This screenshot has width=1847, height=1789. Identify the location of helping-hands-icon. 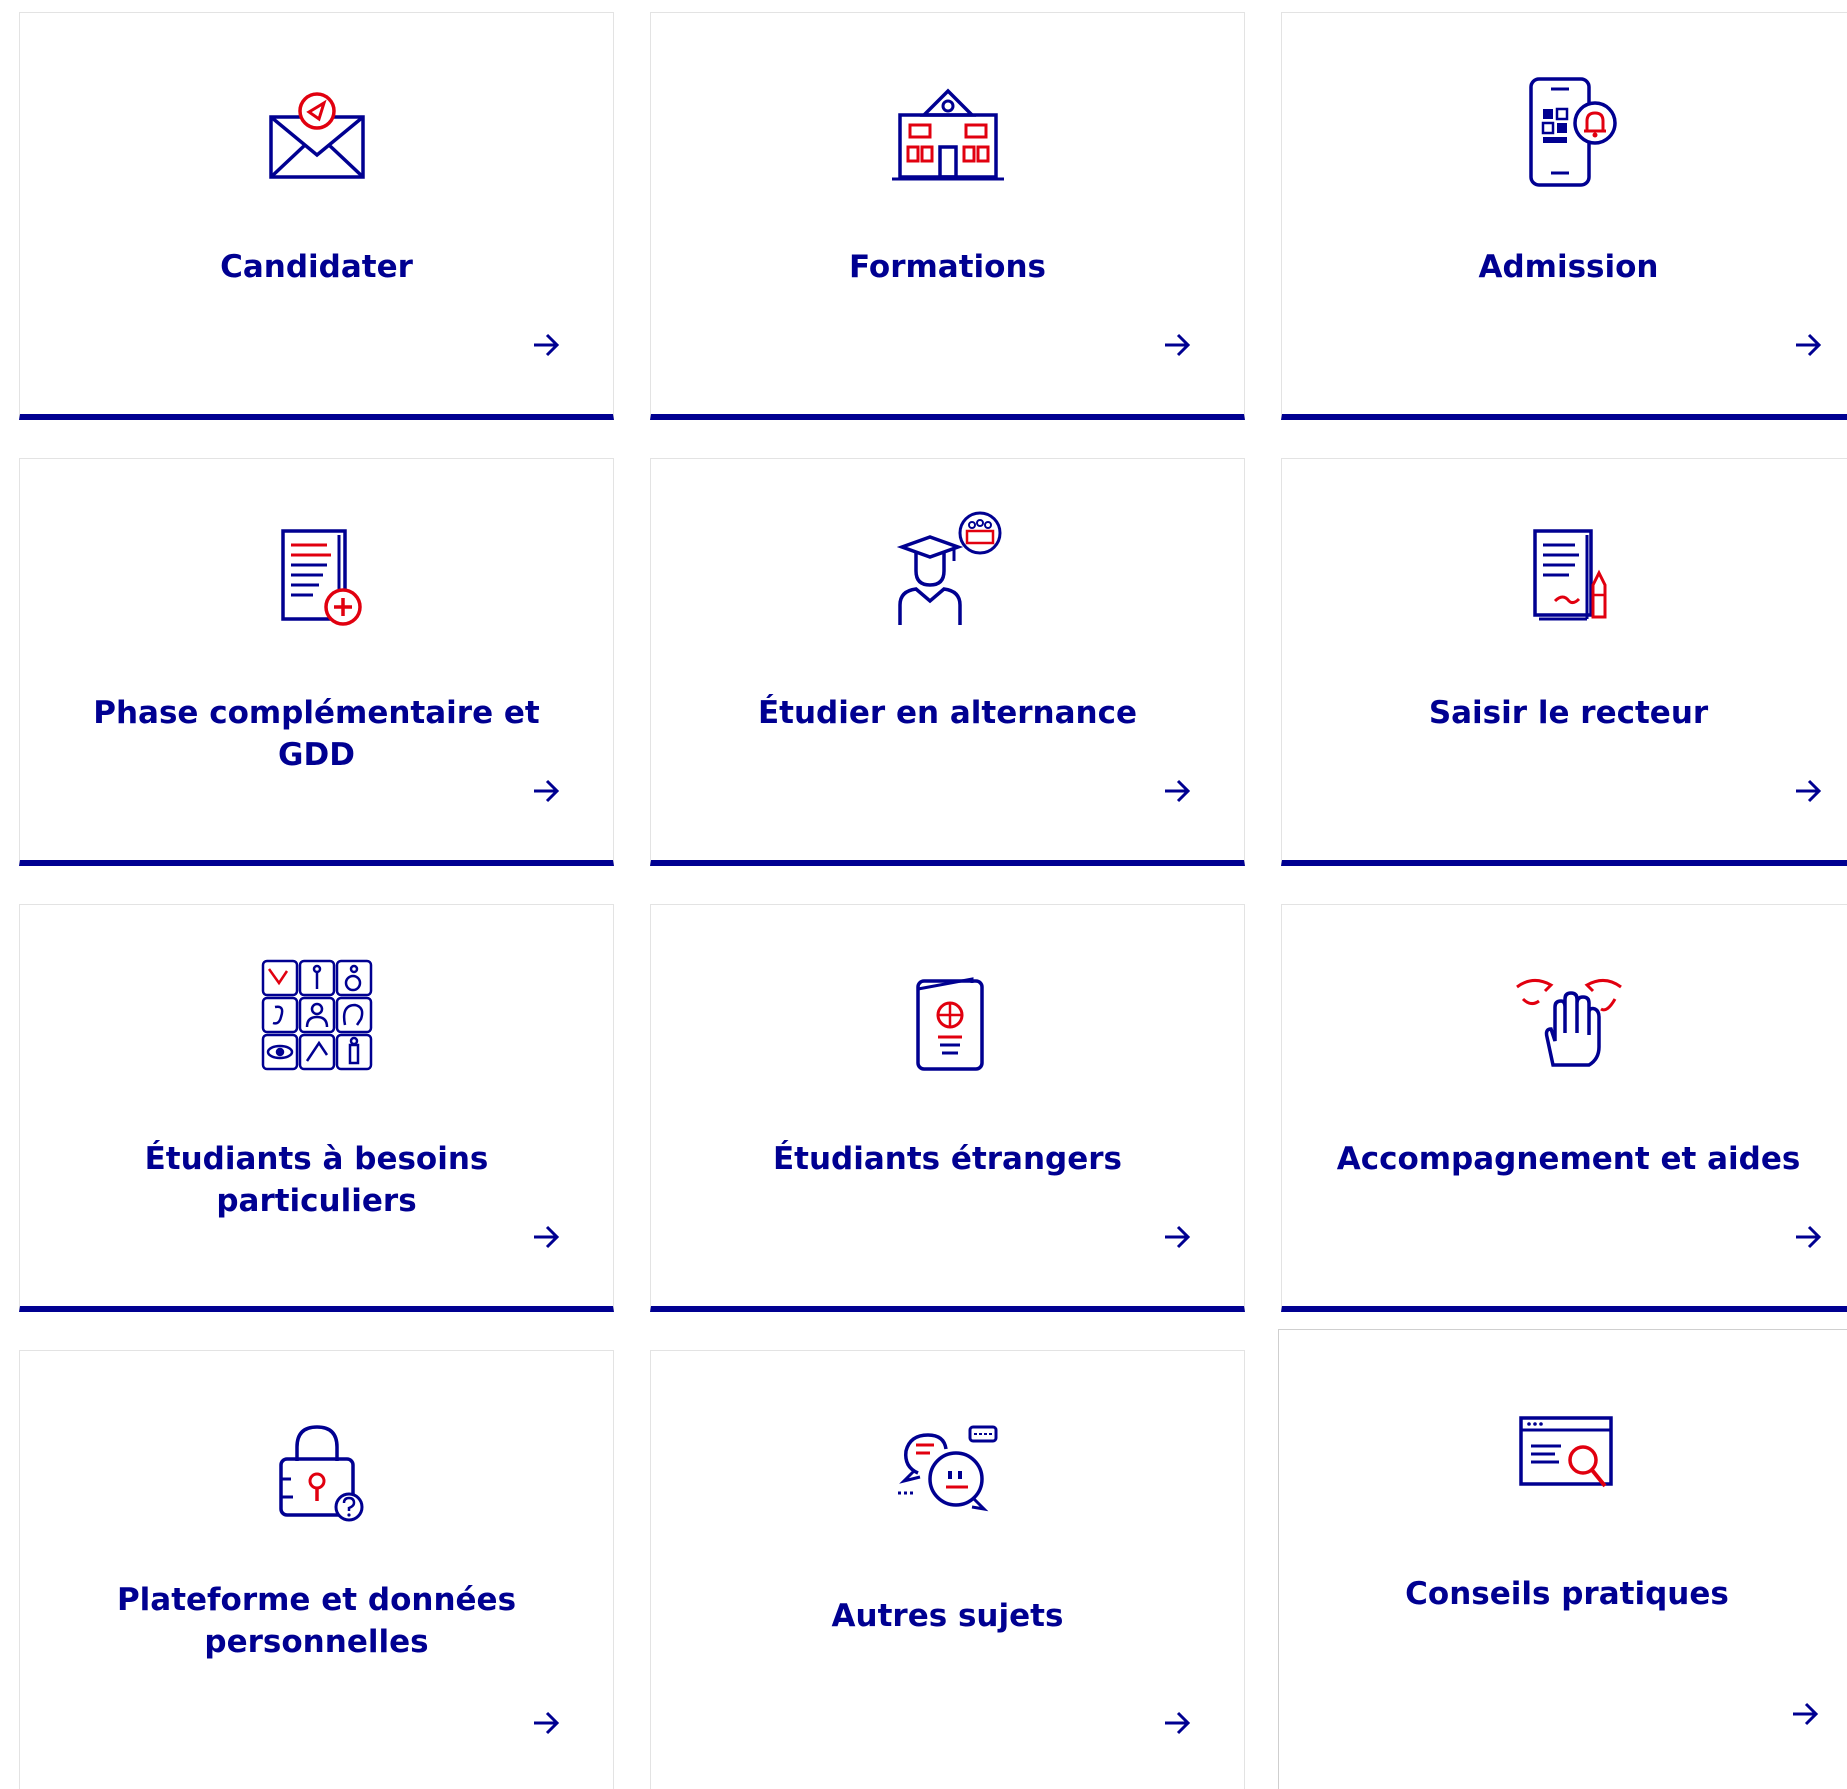
(1568, 1023).